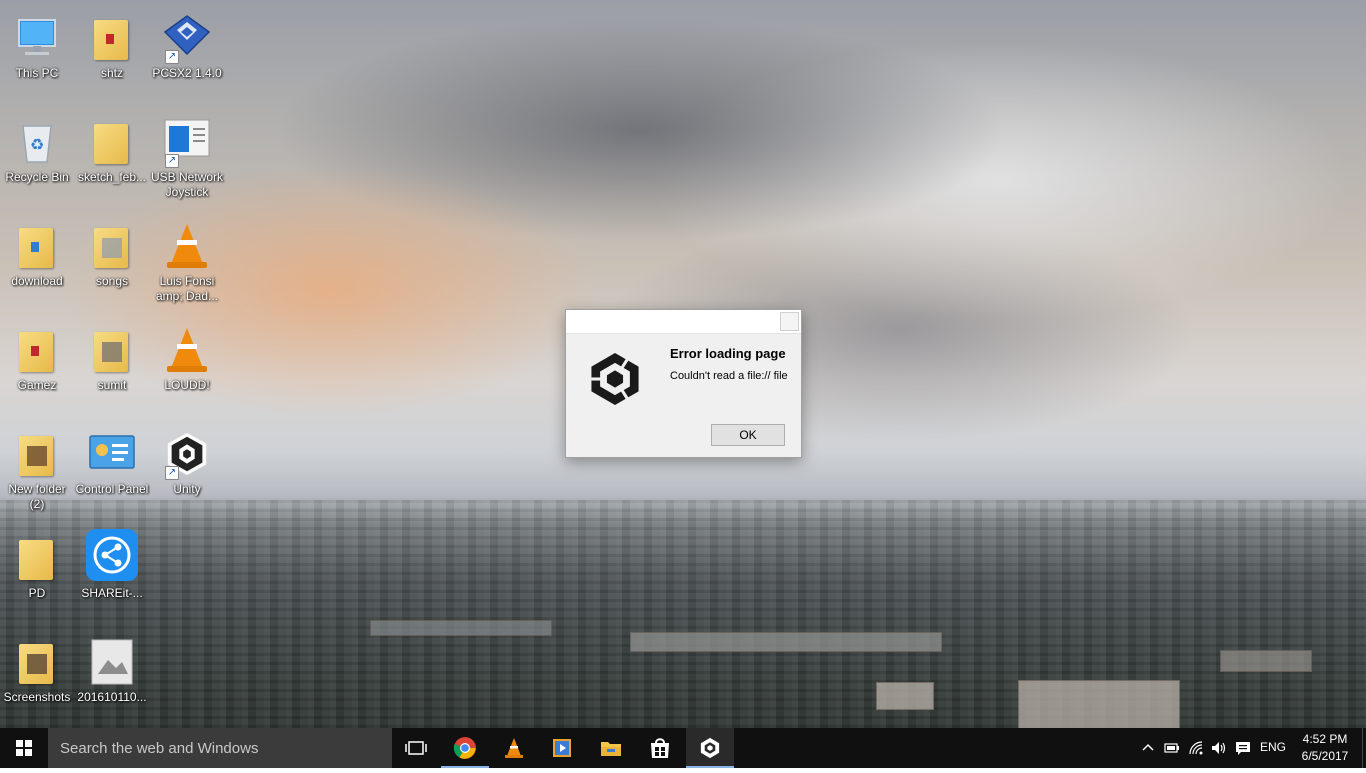  I want to click on desktop-icon-label: This PC, so click(37, 73).